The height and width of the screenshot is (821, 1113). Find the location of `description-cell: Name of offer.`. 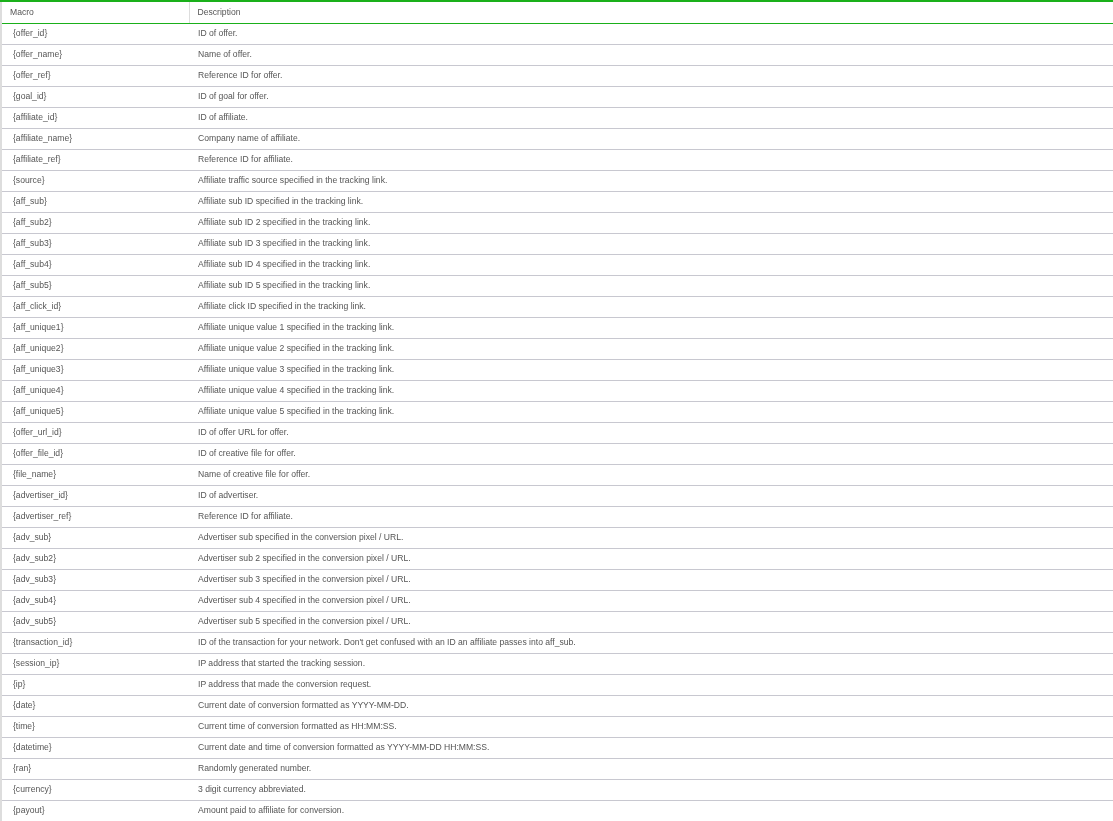

description-cell: Name of offer. is located at coordinates (651, 54).